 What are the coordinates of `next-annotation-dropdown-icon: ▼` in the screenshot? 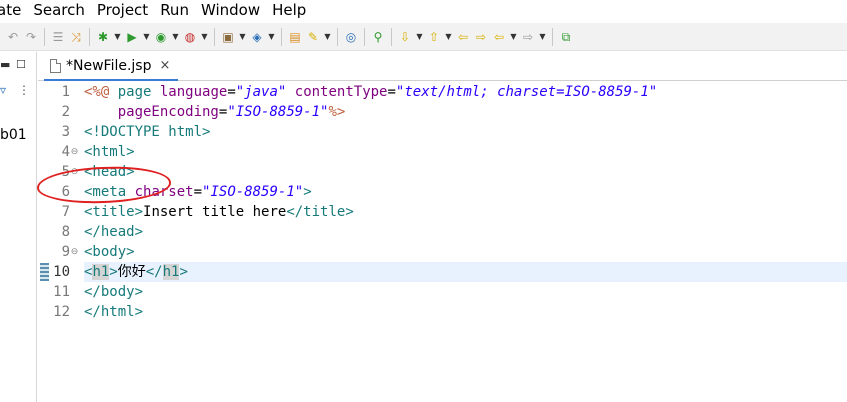 It's located at (419, 37).